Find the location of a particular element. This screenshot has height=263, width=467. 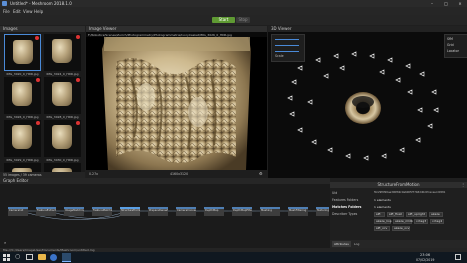

zoom-level: 0.27x is located at coordinates (93, 174).